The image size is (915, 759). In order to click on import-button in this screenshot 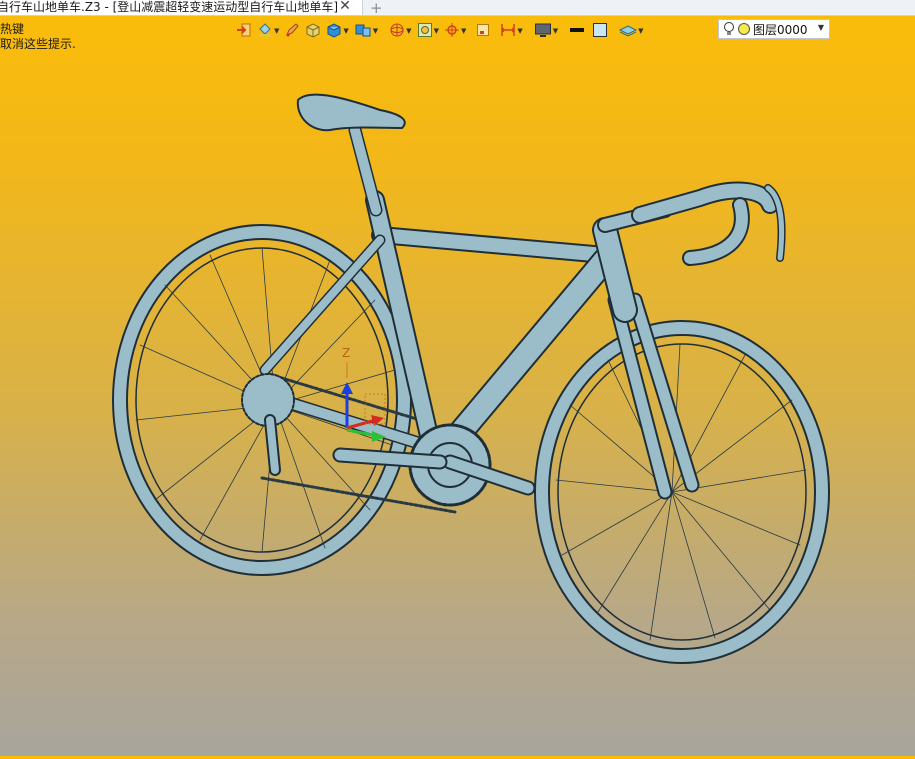, I will do `click(244, 30)`.